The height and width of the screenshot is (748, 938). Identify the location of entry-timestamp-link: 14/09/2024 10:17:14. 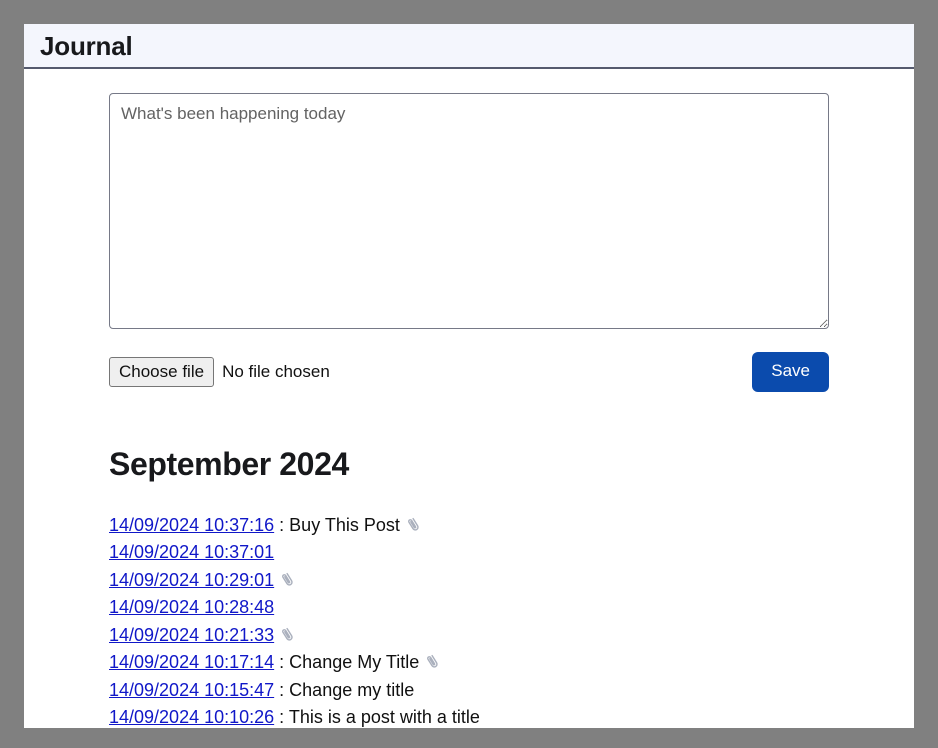
(191, 662).